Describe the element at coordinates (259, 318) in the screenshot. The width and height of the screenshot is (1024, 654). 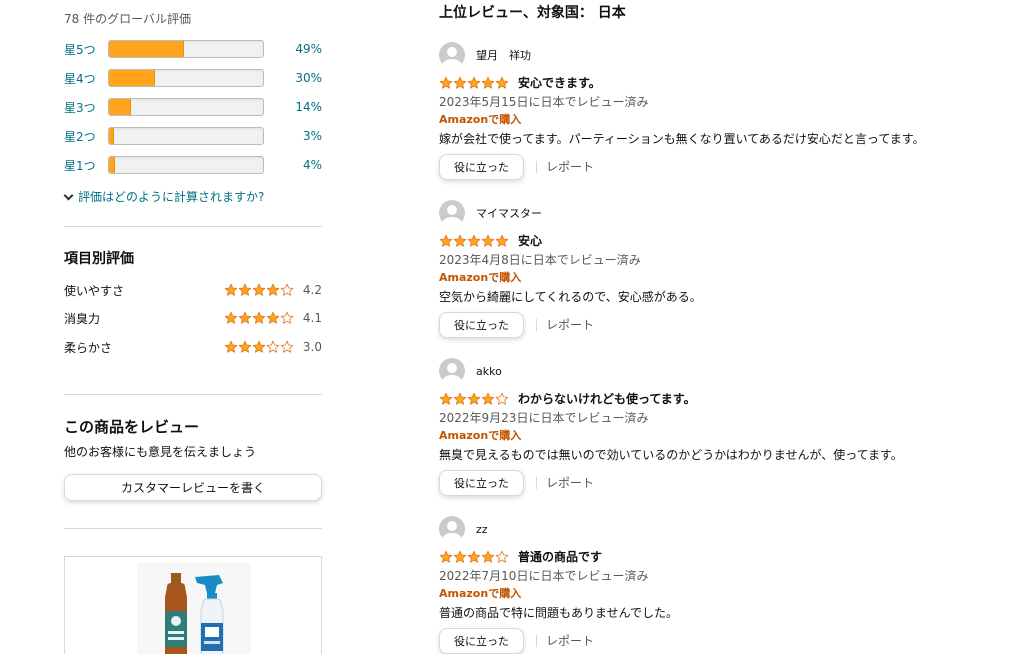
I see `feature-stars` at that location.